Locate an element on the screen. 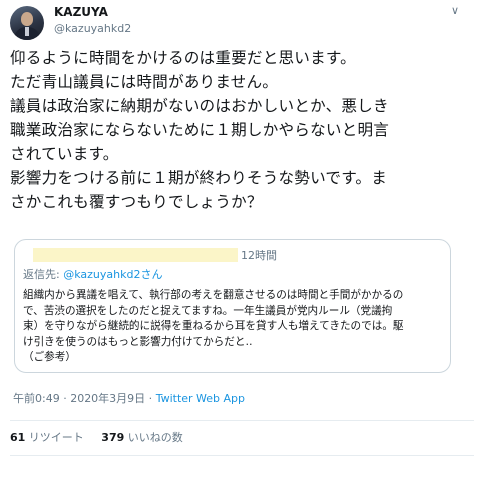 This screenshot has width=480, height=495. like-label: いいねの数 is located at coordinates (153, 437).